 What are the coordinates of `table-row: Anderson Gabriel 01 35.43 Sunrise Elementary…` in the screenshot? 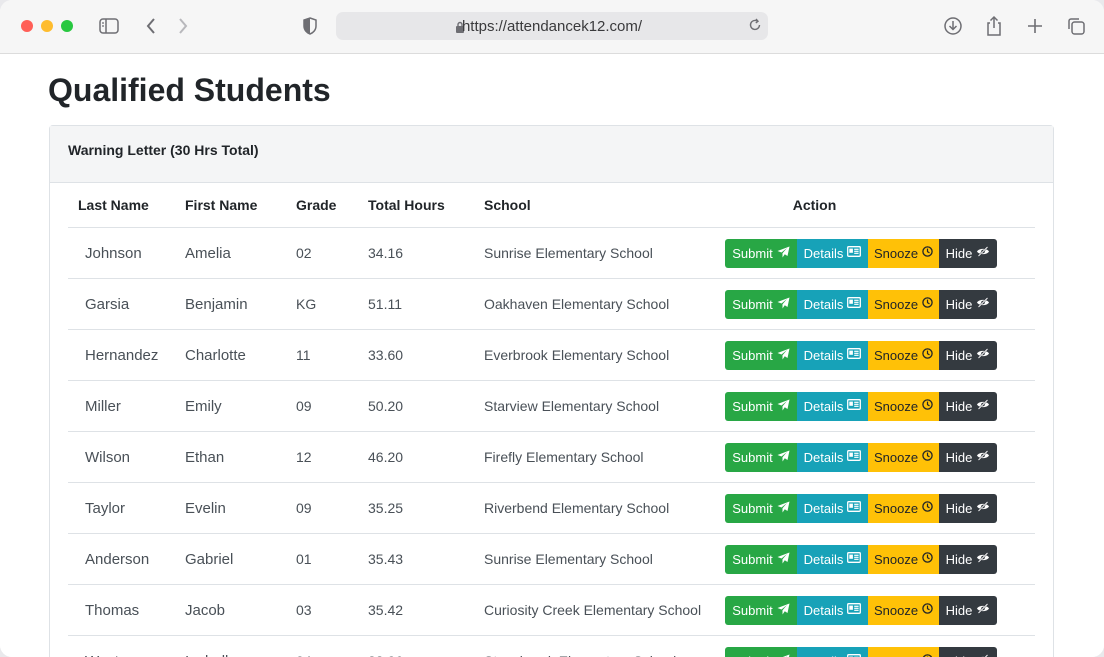 It's located at (551, 559).